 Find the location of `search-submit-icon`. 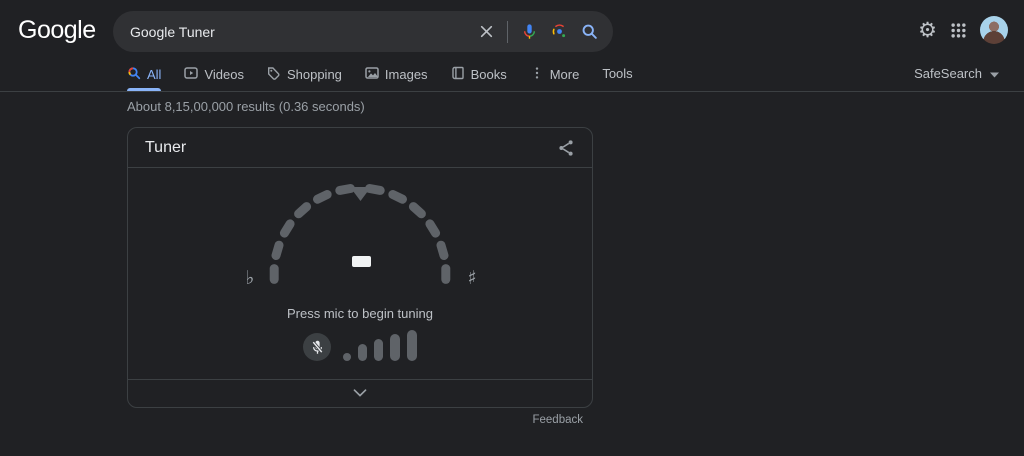

search-submit-icon is located at coordinates (589, 31).